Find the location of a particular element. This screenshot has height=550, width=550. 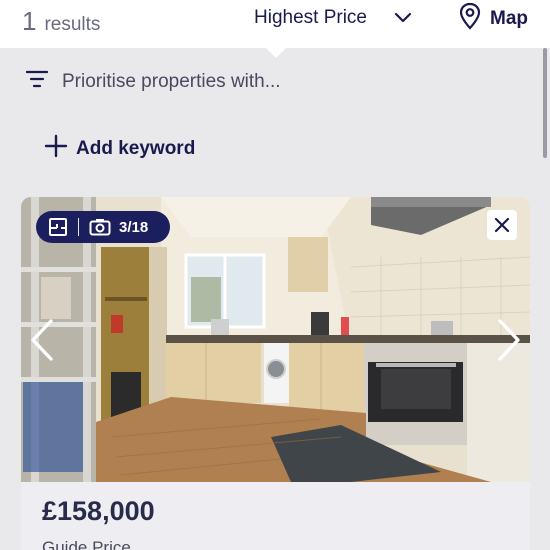

page-scrollbar is located at coordinates (545, 103).